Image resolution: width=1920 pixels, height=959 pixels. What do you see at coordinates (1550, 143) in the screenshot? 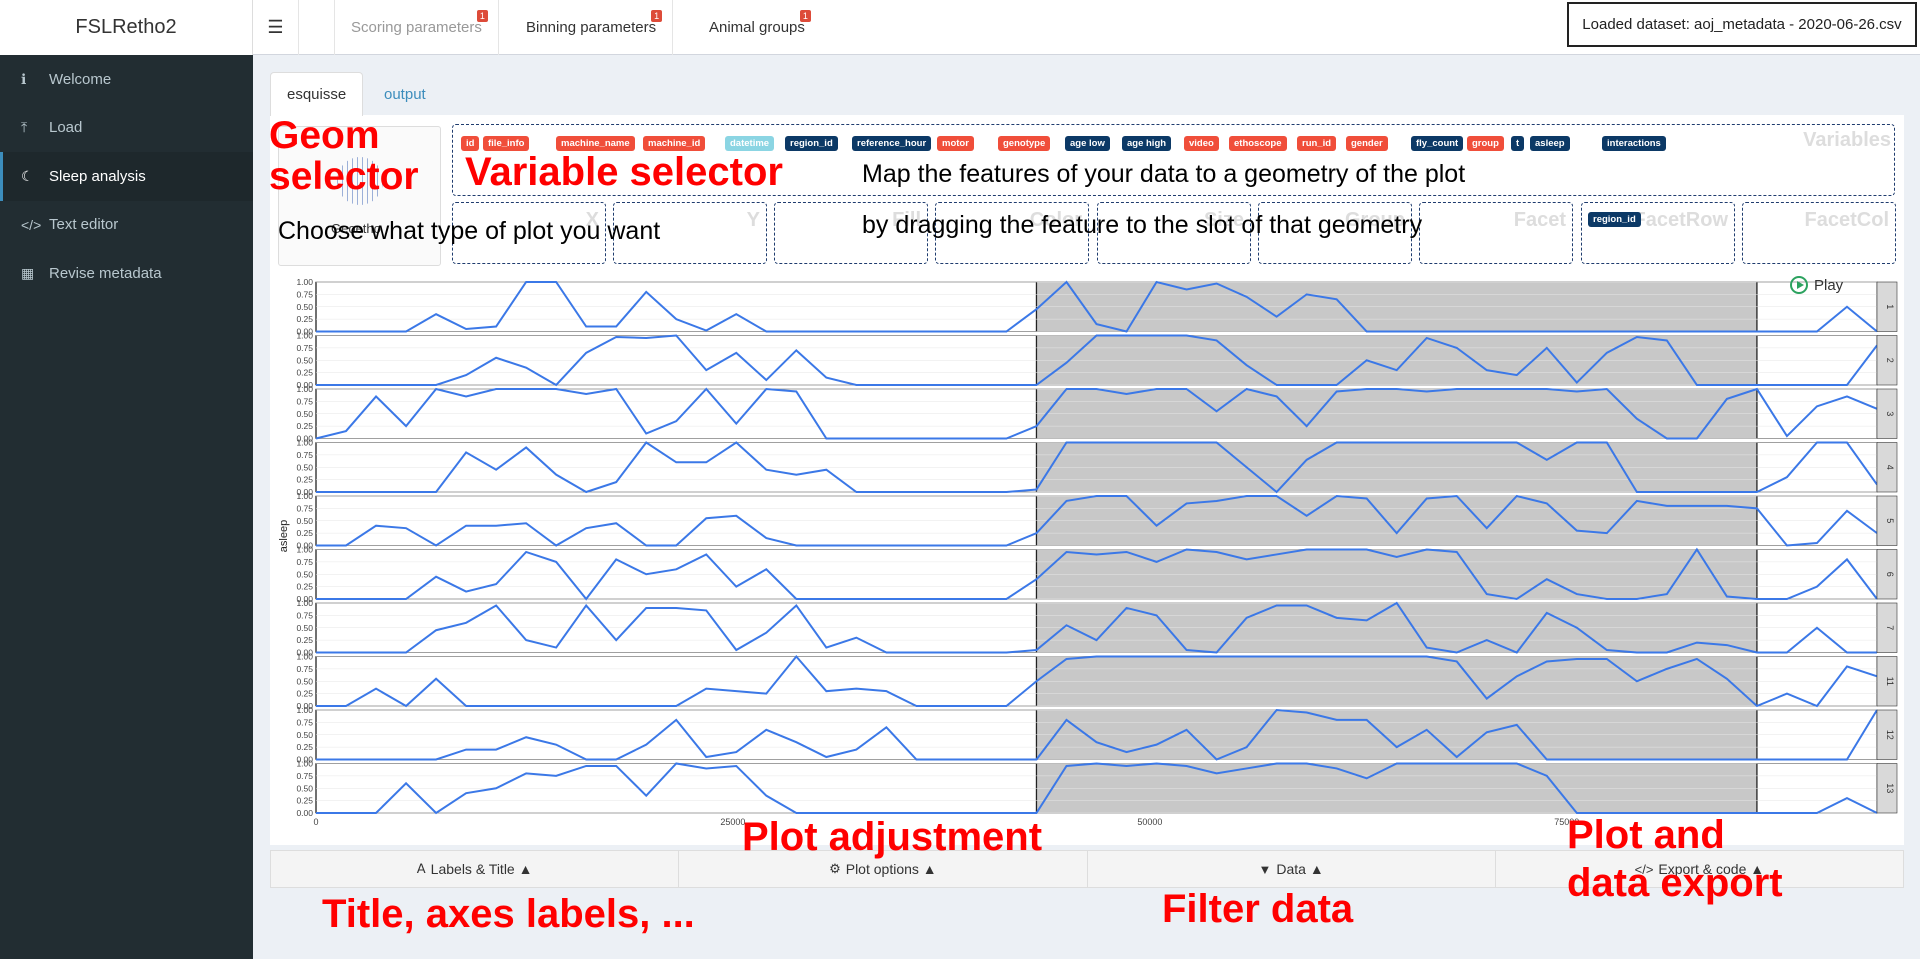
I see `variable-badge: asleep` at bounding box center [1550, 143].